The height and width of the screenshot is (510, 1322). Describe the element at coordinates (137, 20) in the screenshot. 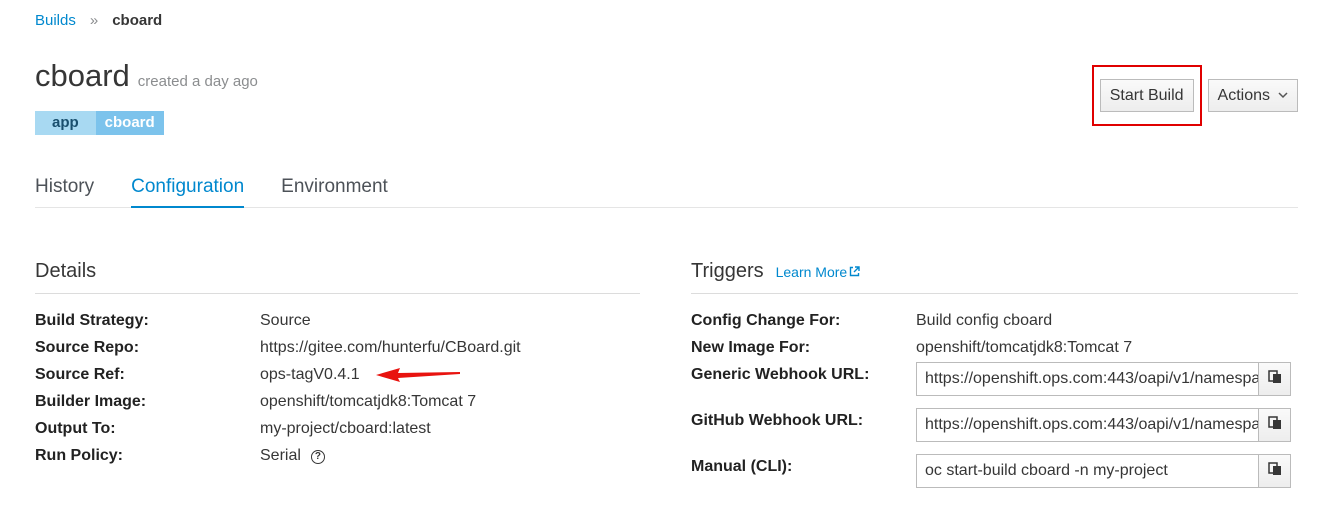

I see `breadcrumb-current: cboard` at that location.